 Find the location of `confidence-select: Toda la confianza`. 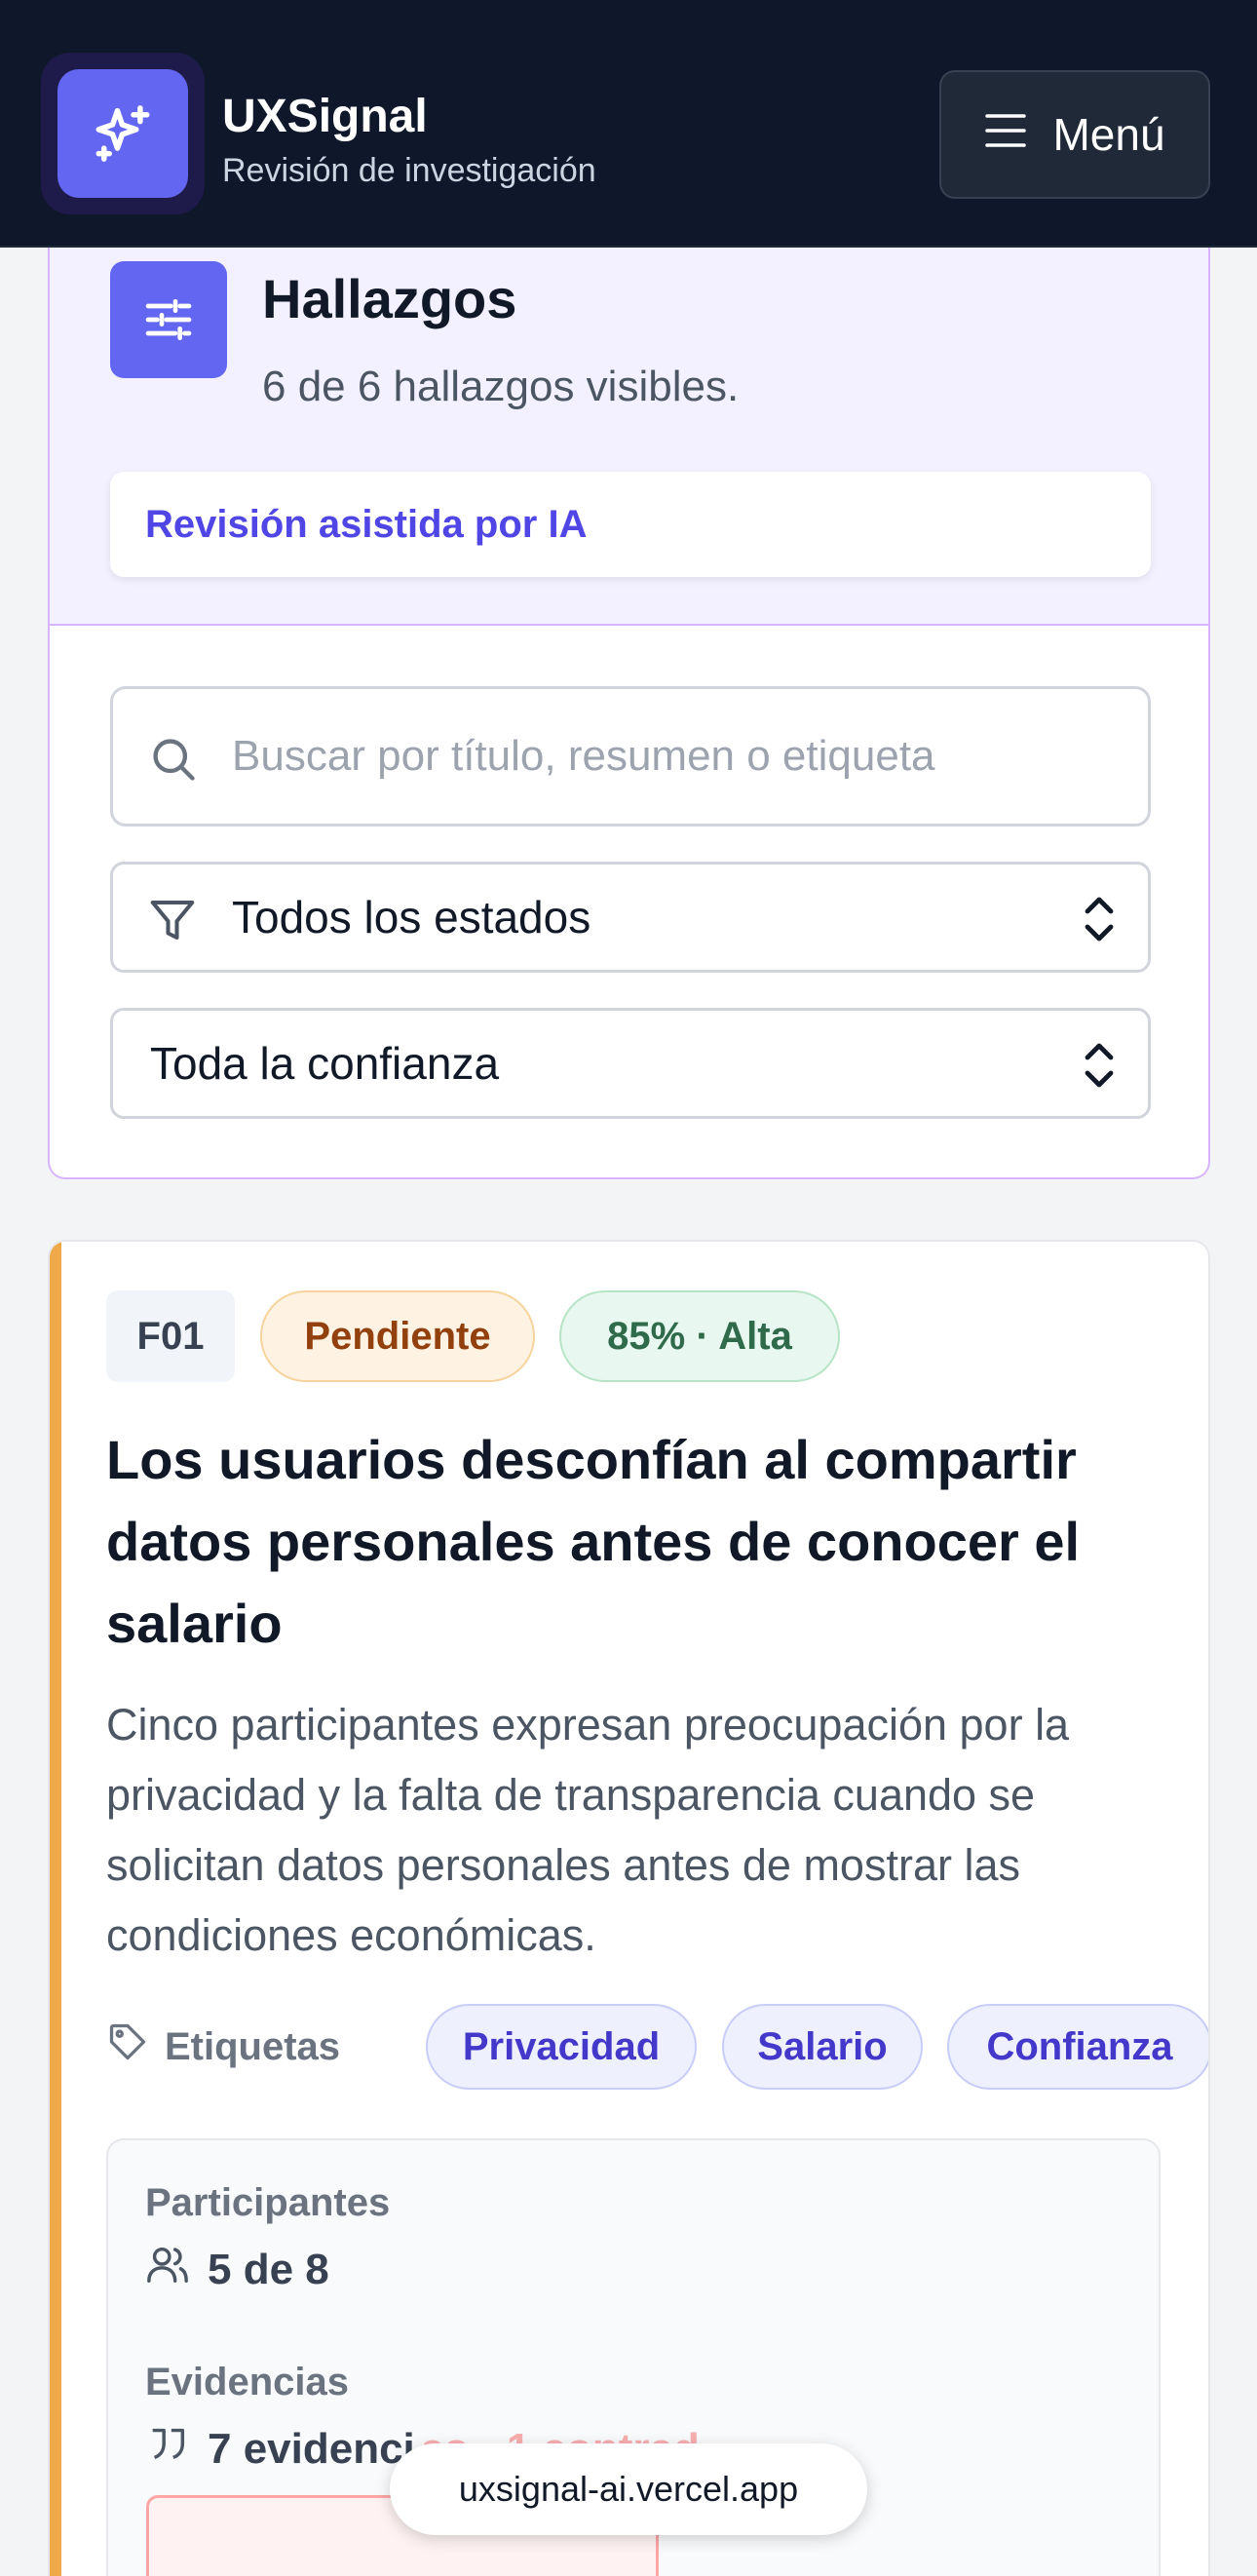

confidence-select: Toda la confianza is located at coordinates (630, 1063).